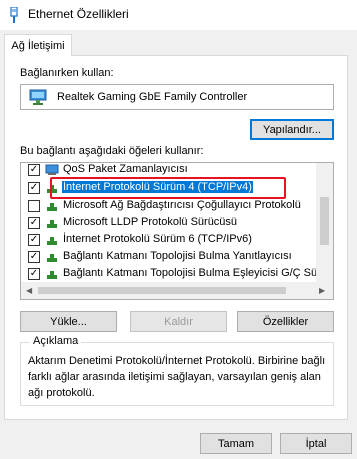 This screenshot has width=357, height=459. What do you see at coordinates (125, 169) in the screenshot?
I see `item-label: QoS Paket Zamanlayıcısı` at bounding box center [125, 169].